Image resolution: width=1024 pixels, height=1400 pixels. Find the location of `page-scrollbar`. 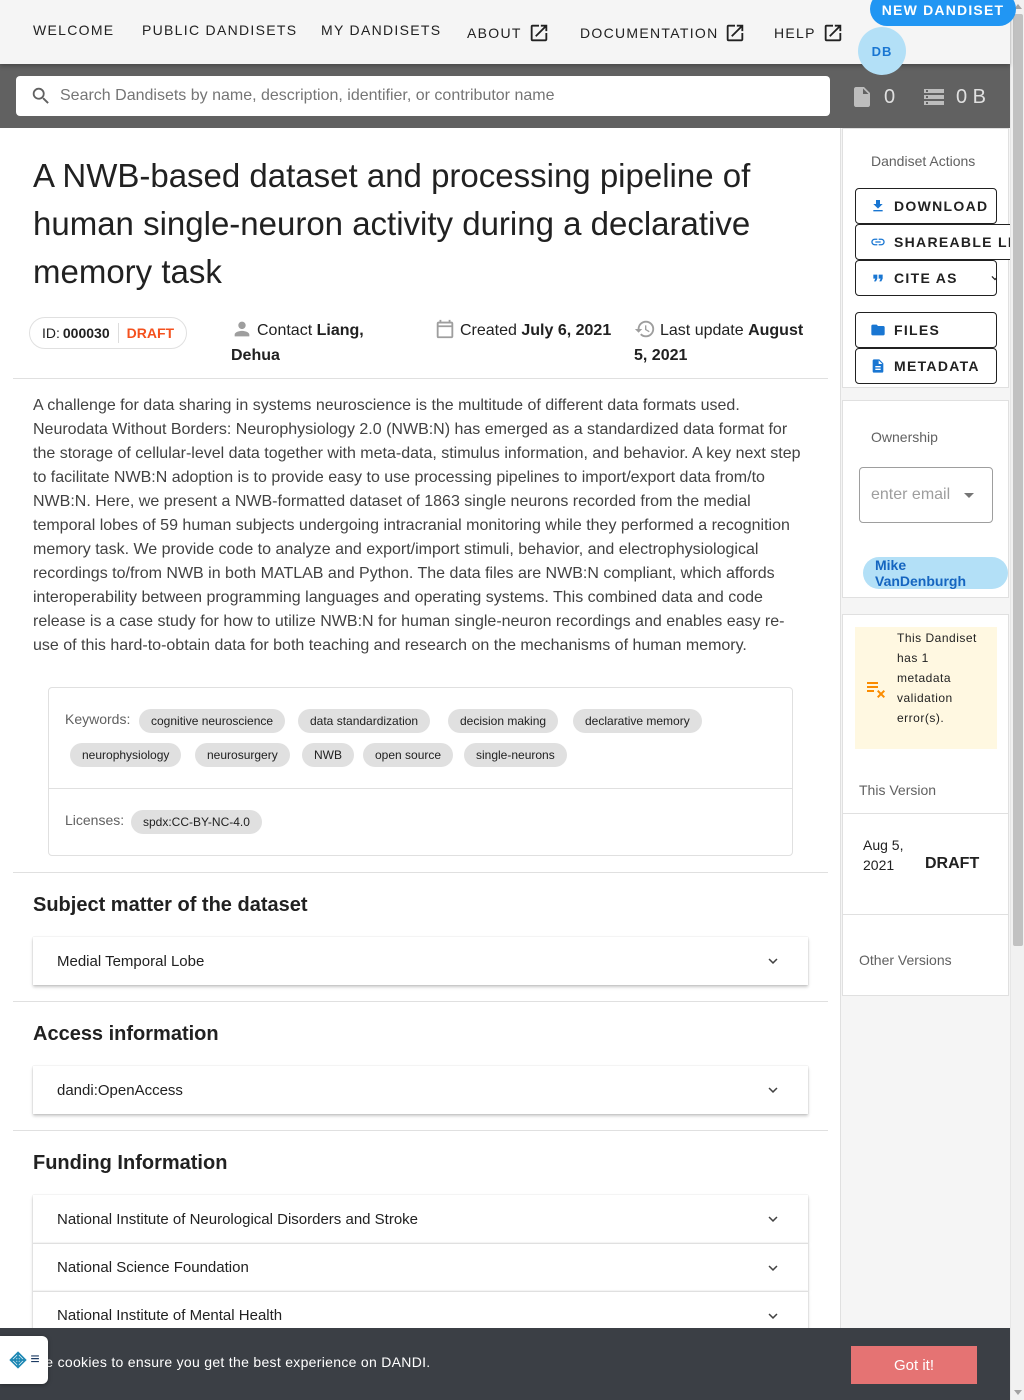

page-scrollbar is located at coordinates (1017, 700).